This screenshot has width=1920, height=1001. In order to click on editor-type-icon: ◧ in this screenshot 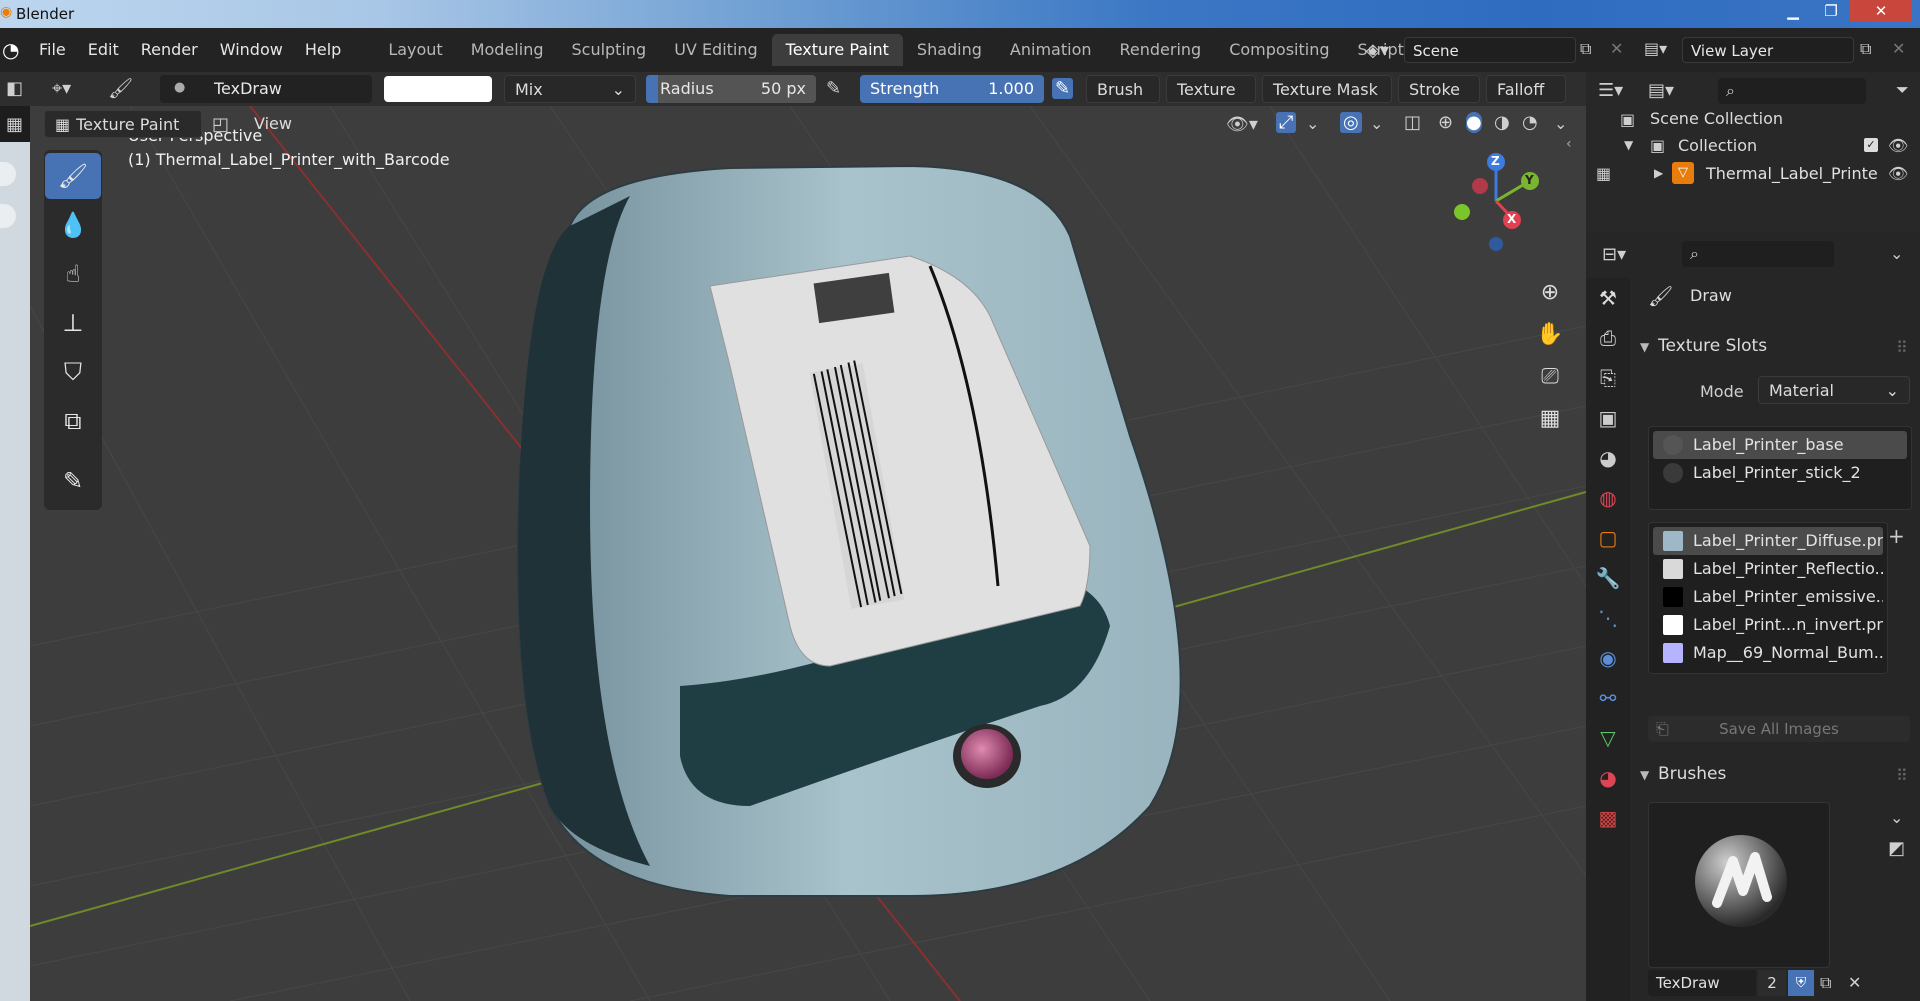, I will do `click(14, 88)`.